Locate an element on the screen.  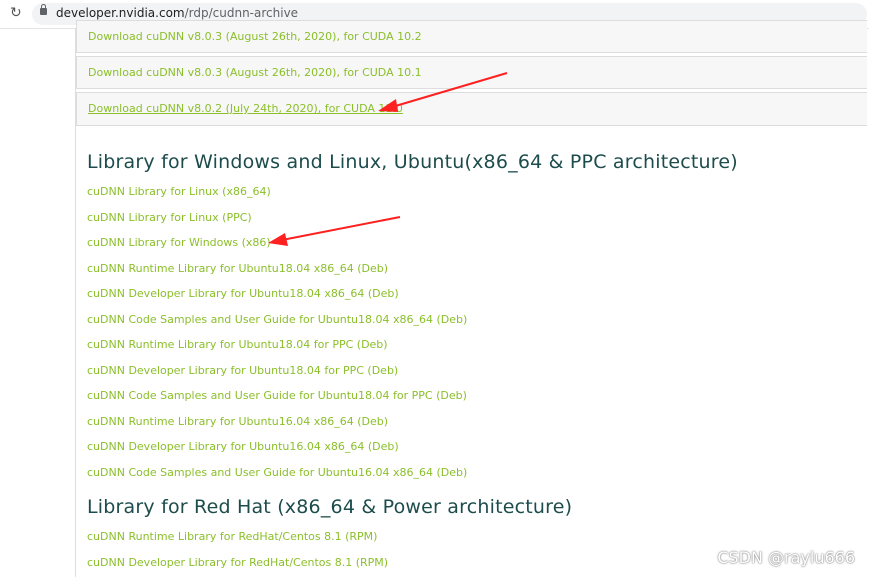
download-link: cuDNN Library for Windows (x86) is located at coordinates (179, 242).